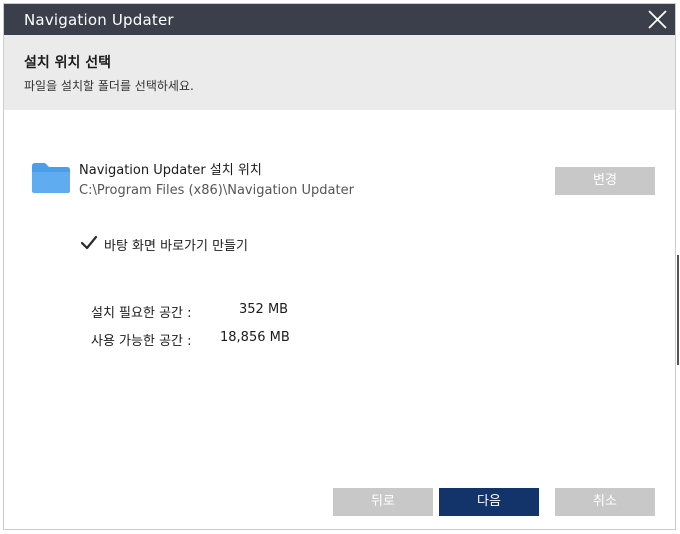  I want to click on checkmark-icon, so click(89, 243).